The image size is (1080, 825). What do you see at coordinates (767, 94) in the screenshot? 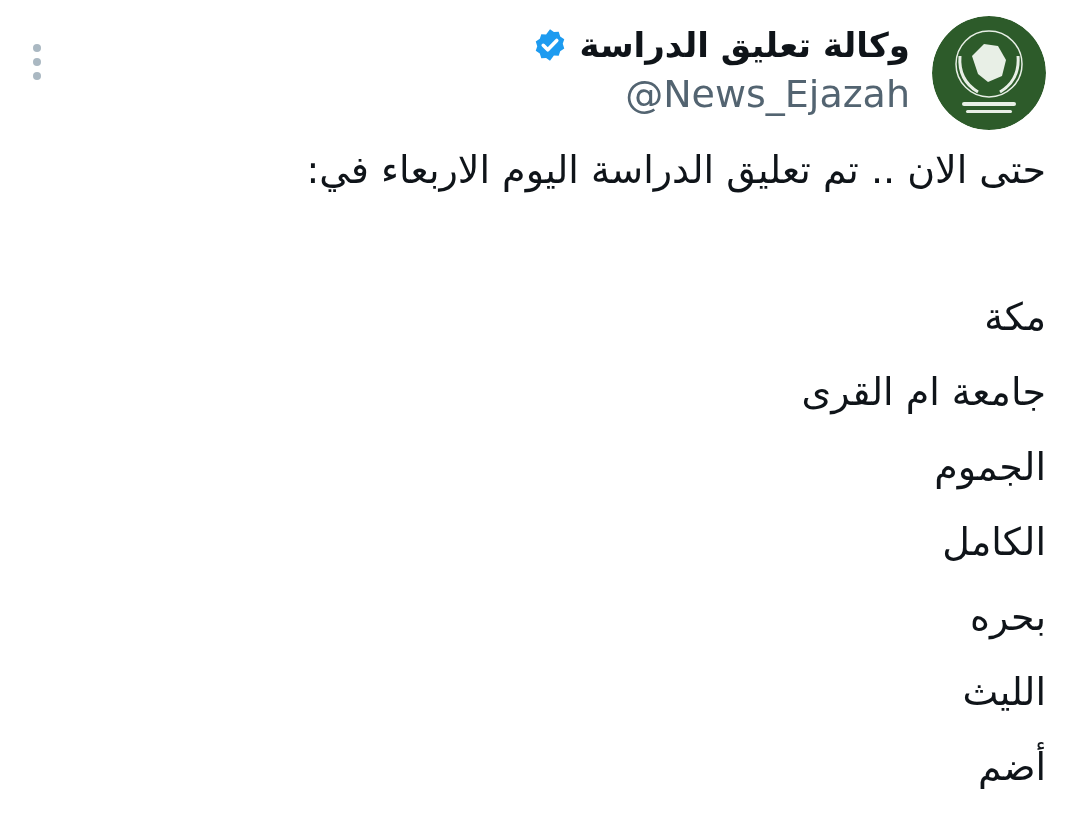
I see `account-handle: @News_Ejazah` at bounding box center [767, 94].